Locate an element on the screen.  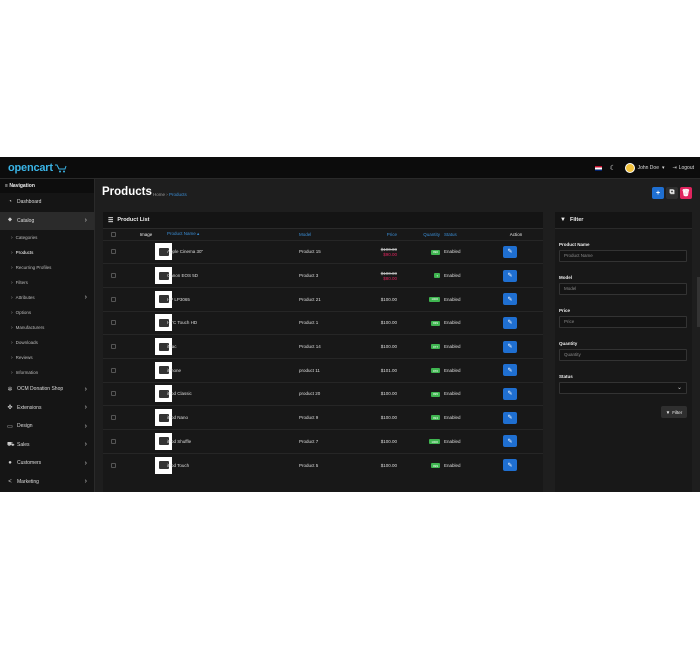
sidebar-item-ocm-donation-shop: ✲ OCM Donation Shop › is located at coordinates (47, 389).